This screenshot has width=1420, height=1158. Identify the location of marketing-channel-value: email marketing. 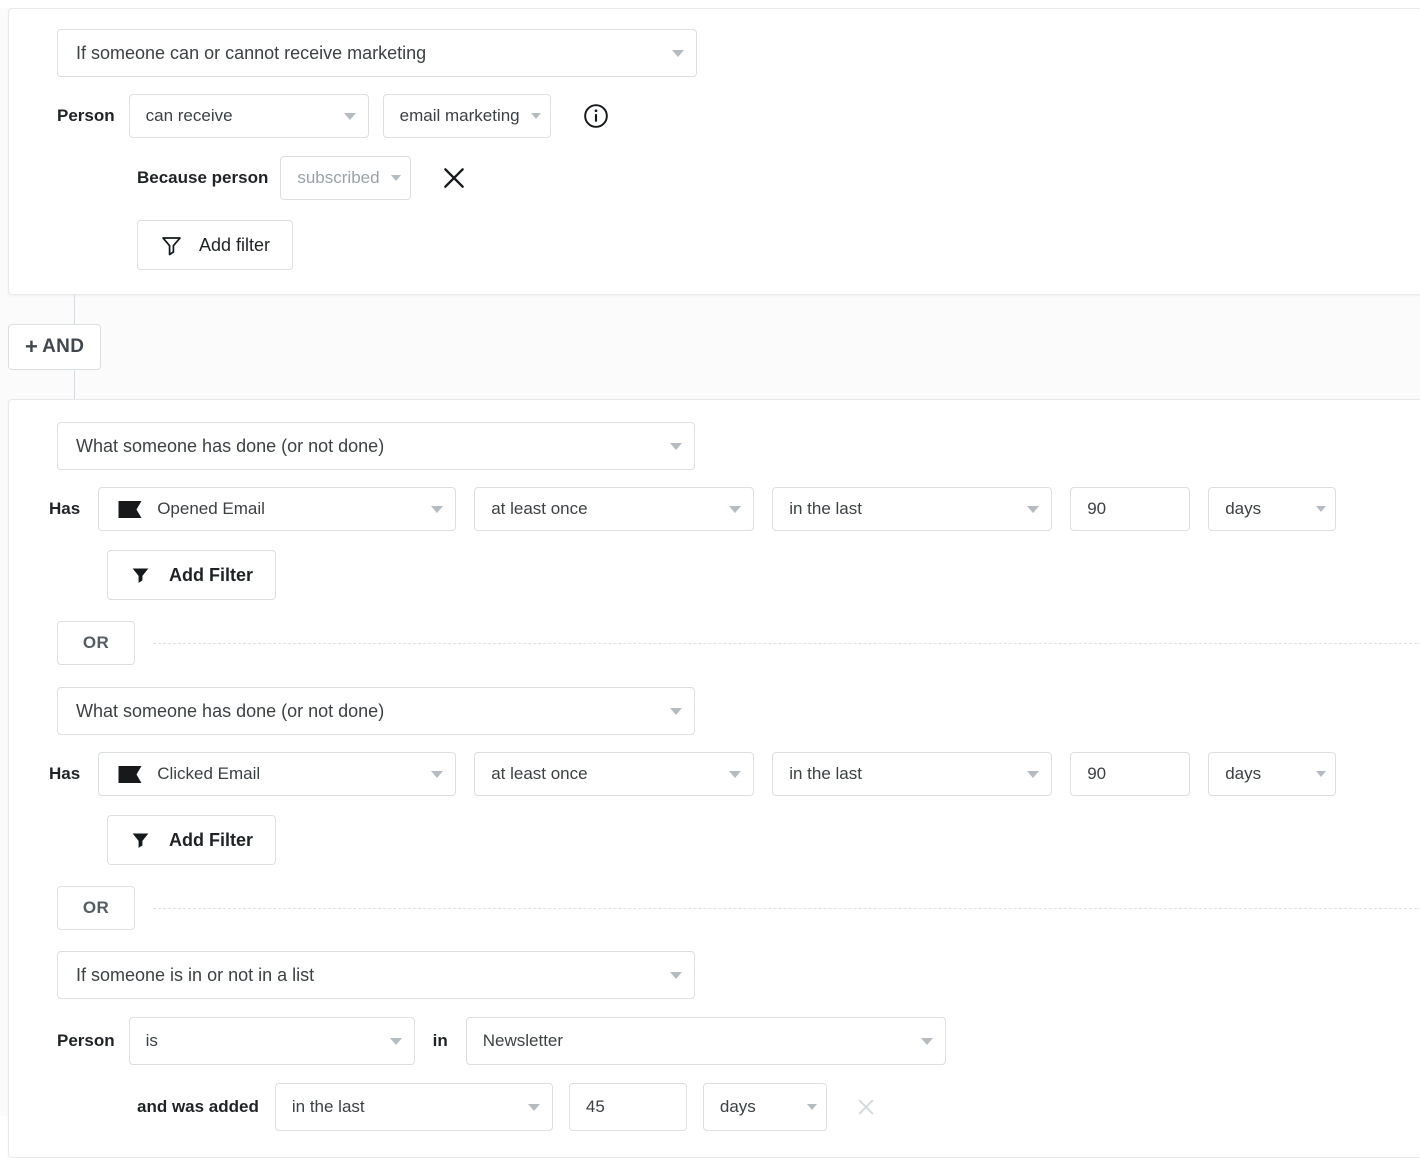
(459, 115).